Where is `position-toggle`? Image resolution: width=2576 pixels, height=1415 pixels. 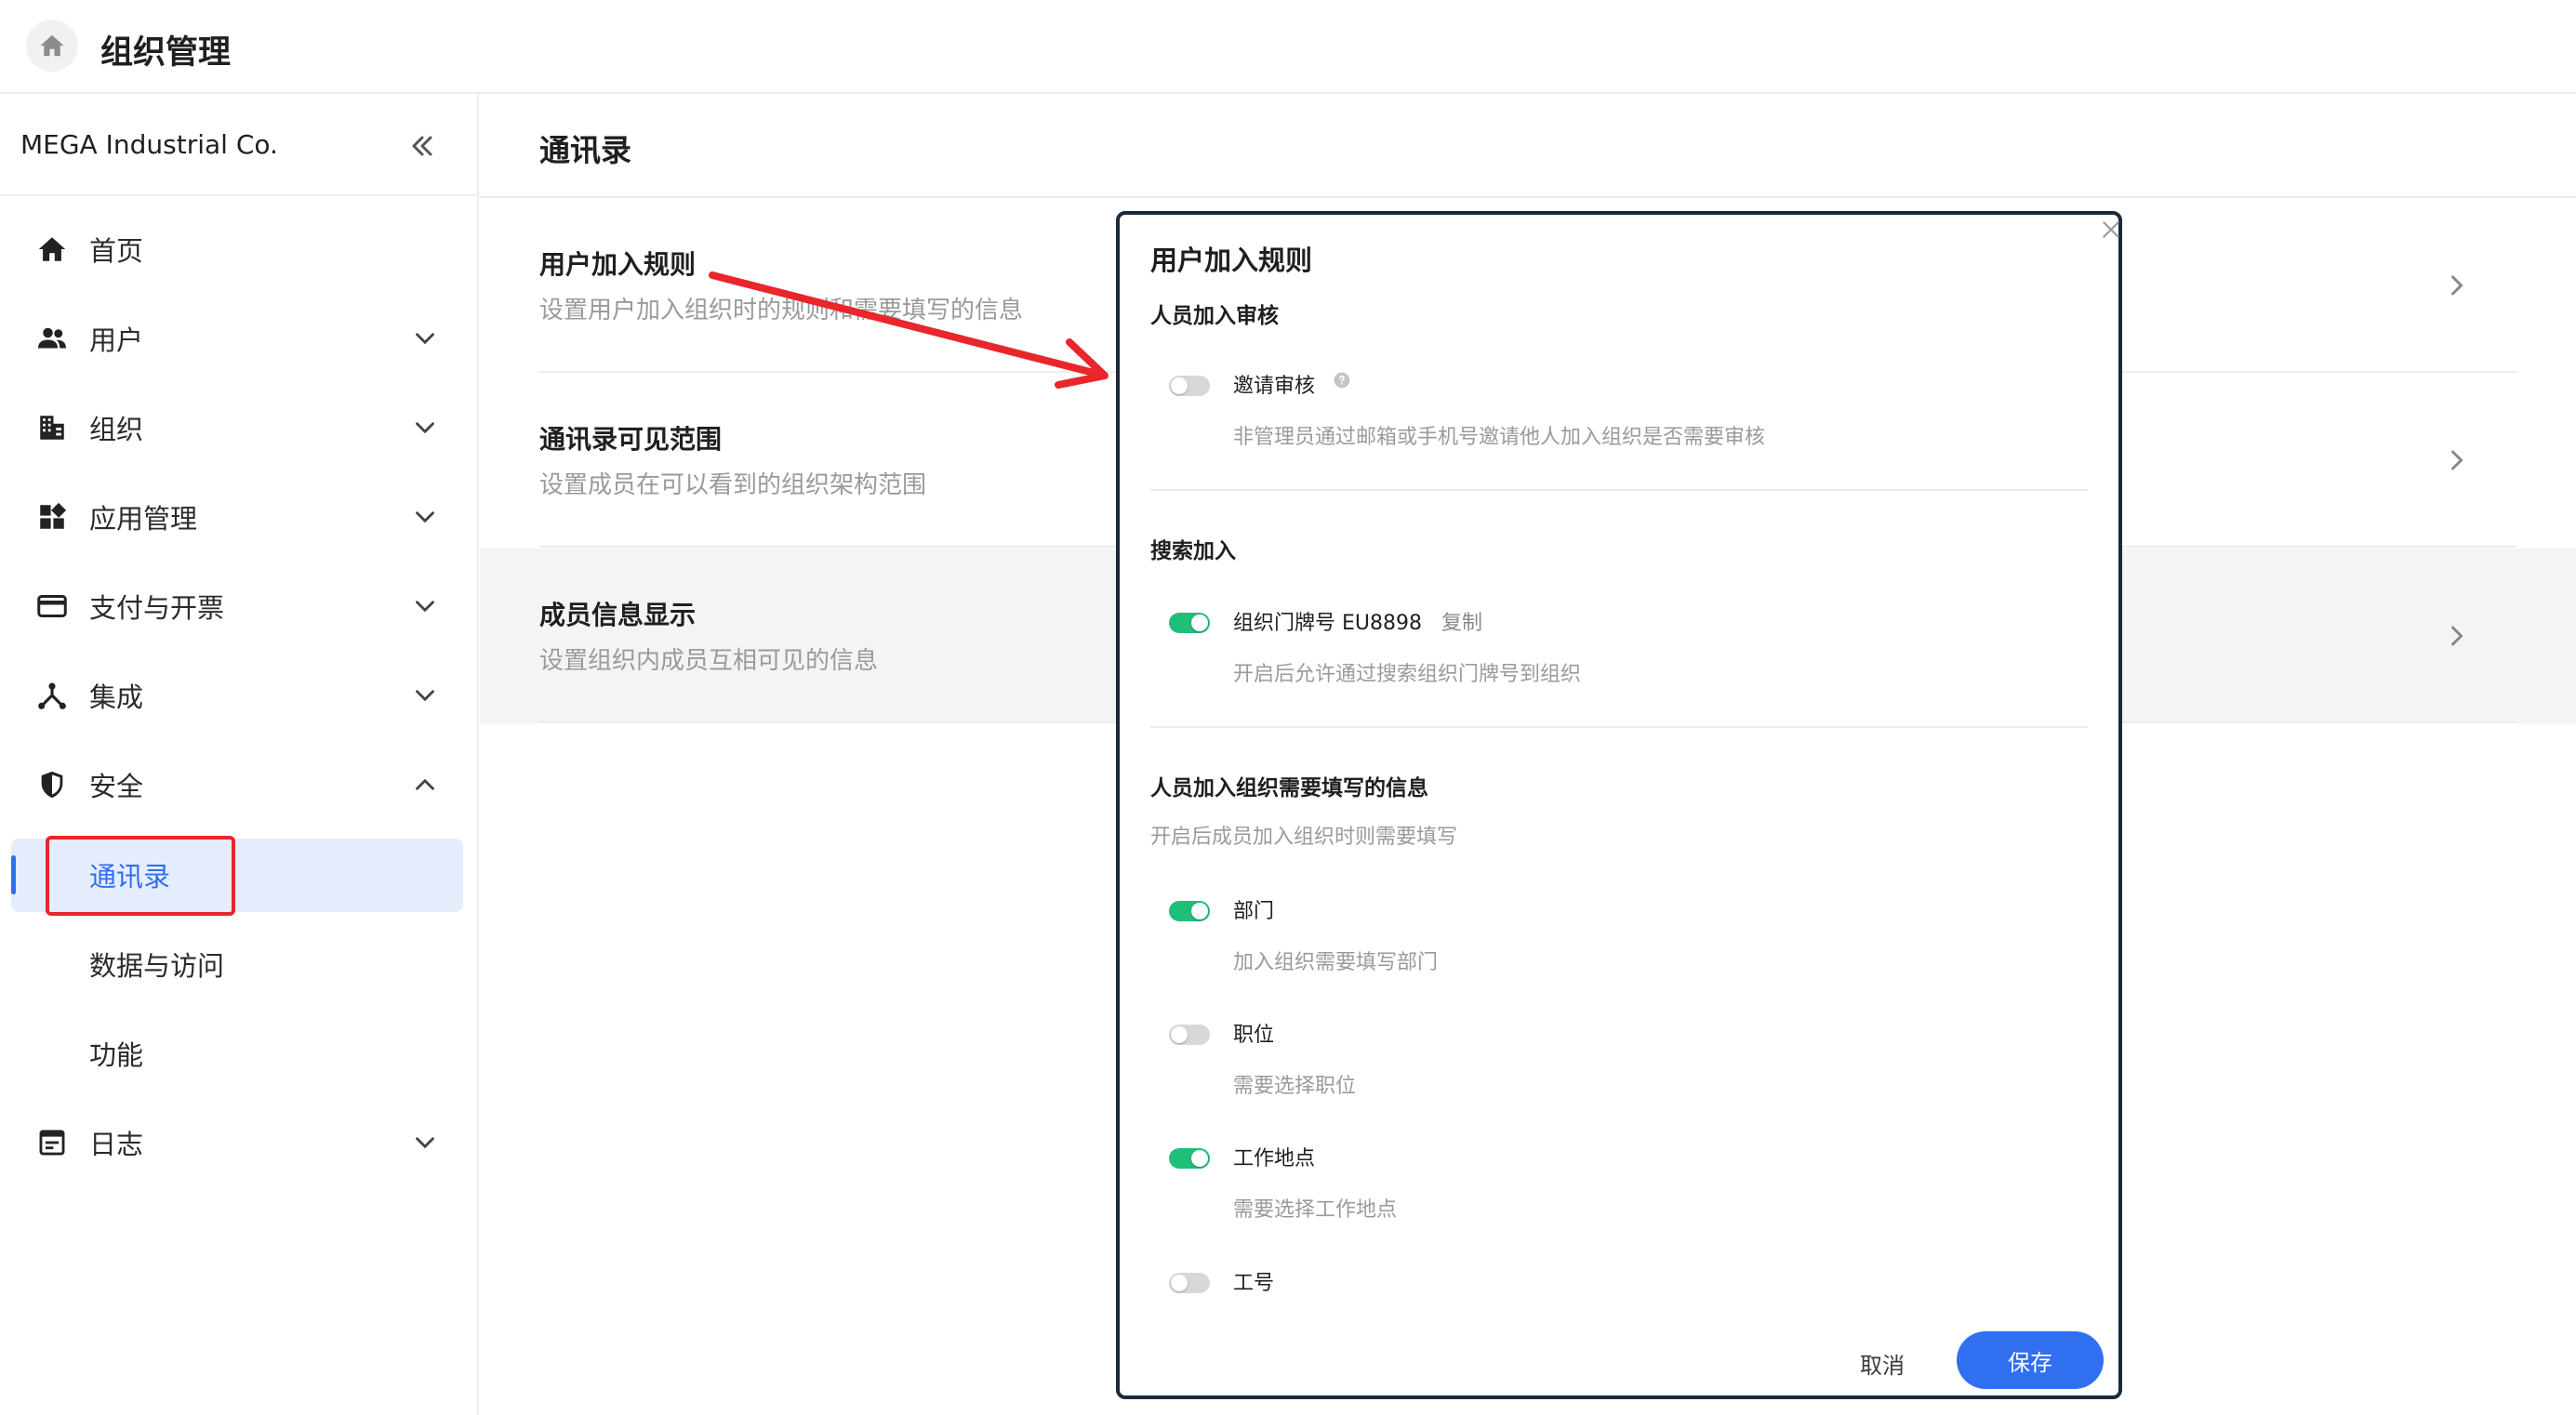 position-toggle is located at coordinates (1189, 1035).